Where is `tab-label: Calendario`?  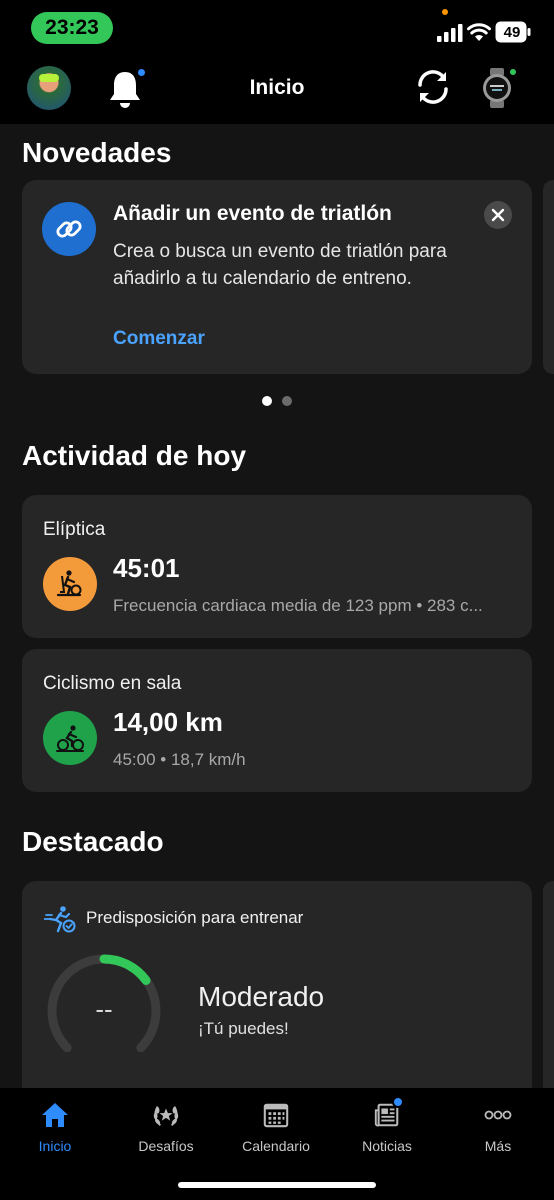
tab-label: Calendario is located at coordinates (276, 1146).